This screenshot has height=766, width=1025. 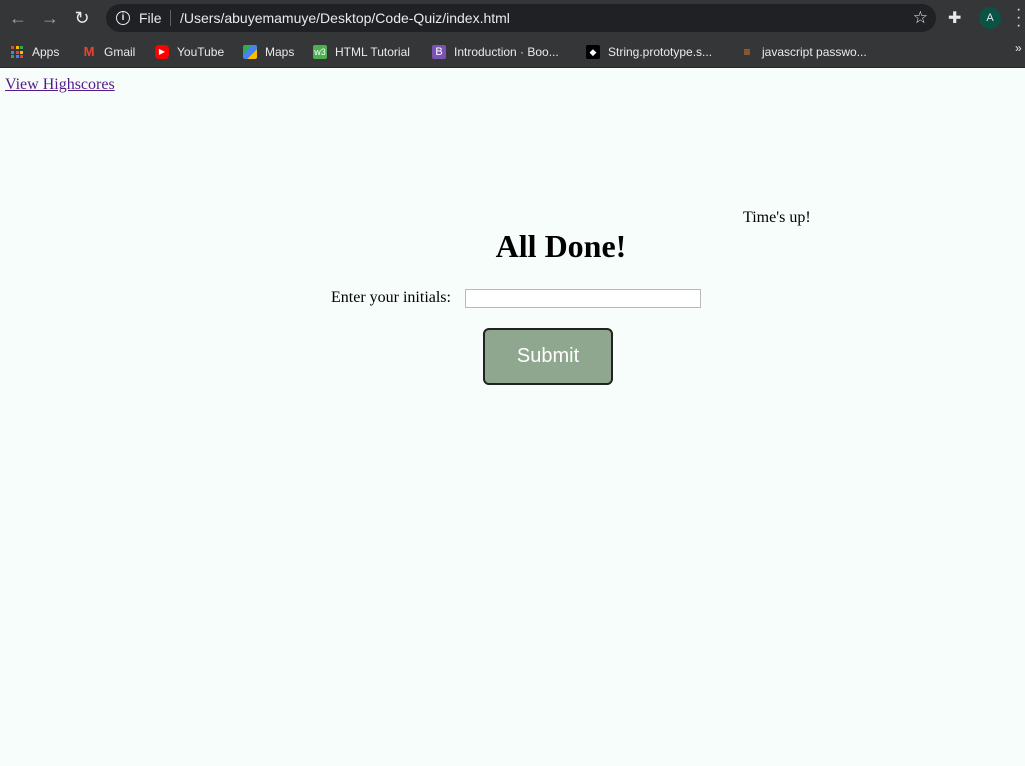 What do you see at coordinates (777, 217) in the screenshot?
I see `timer-text: Time's up!` at bounding box center [777, 217].